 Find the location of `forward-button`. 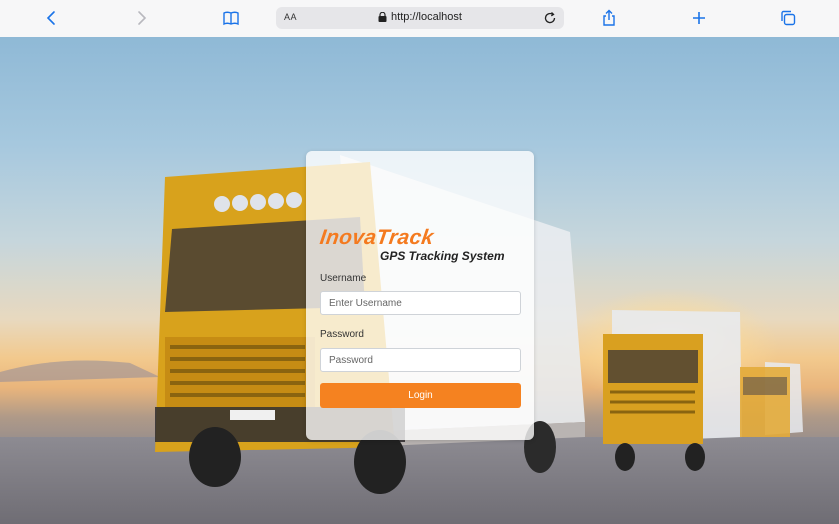

forward-button is located at coordinates (141, 18).